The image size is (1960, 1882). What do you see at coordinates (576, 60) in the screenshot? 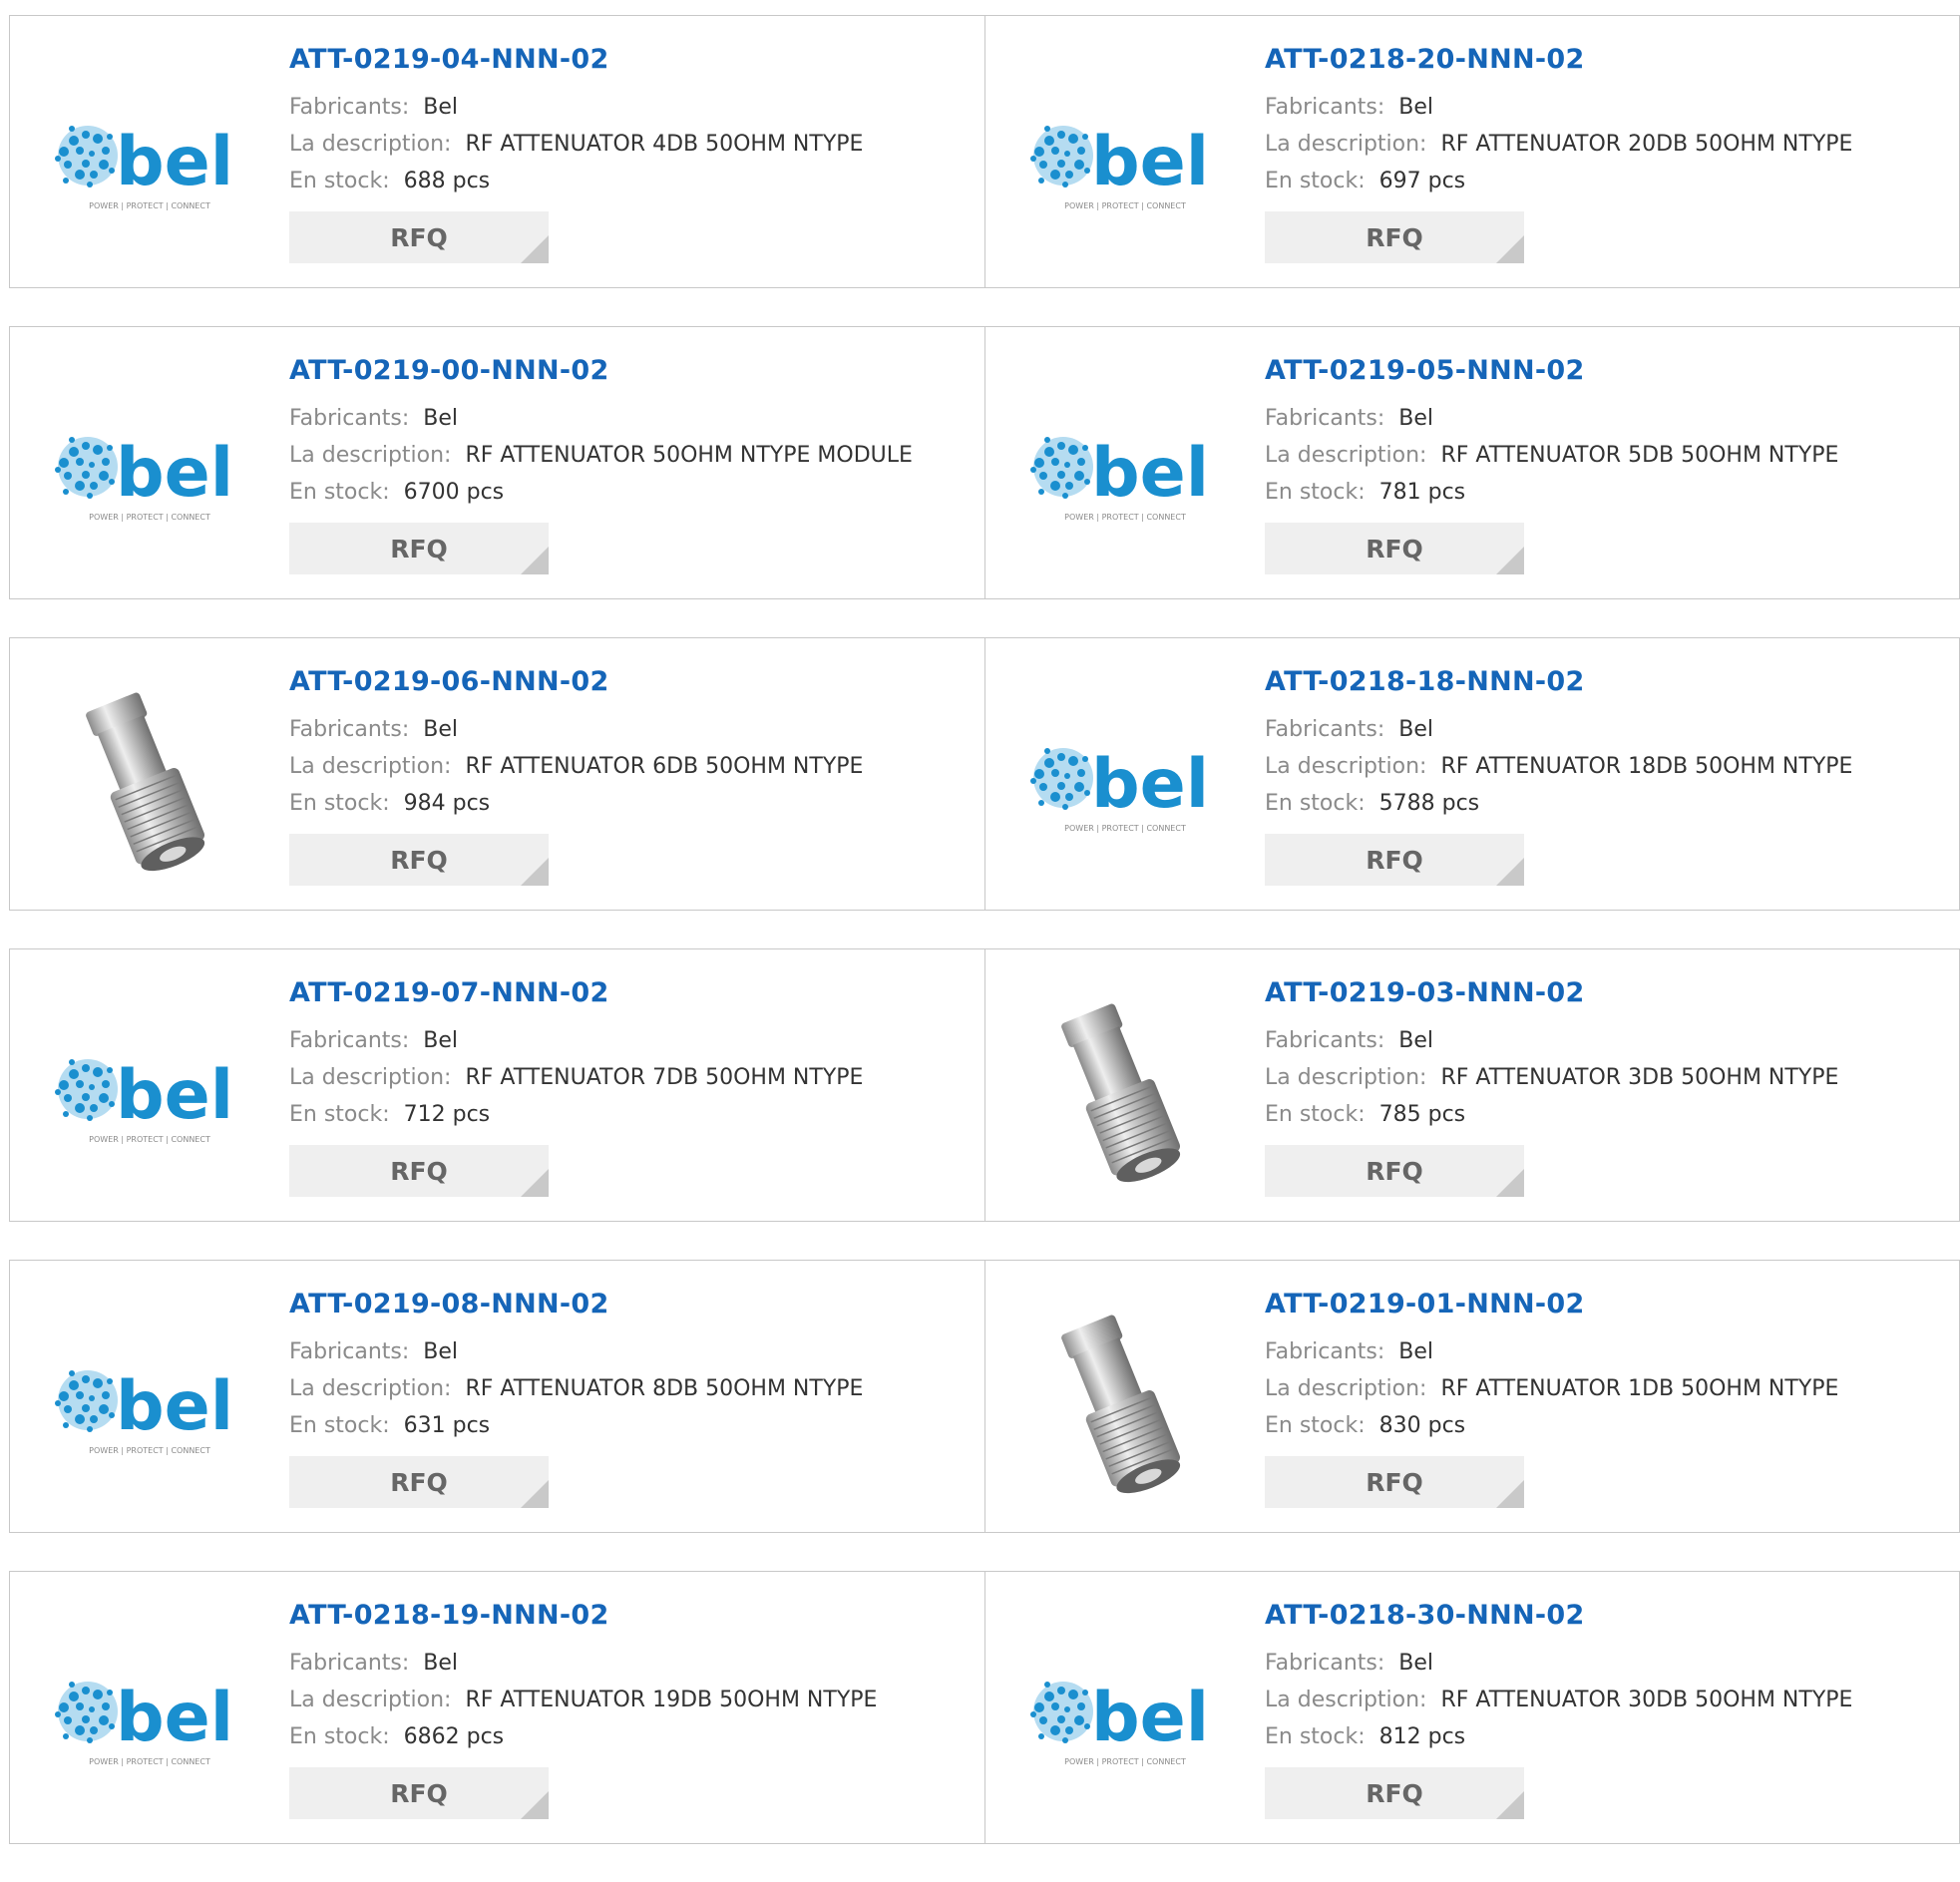
I see `part-number-link: ATT-0219-04-NNN-02` at bounding box center [576, 60].